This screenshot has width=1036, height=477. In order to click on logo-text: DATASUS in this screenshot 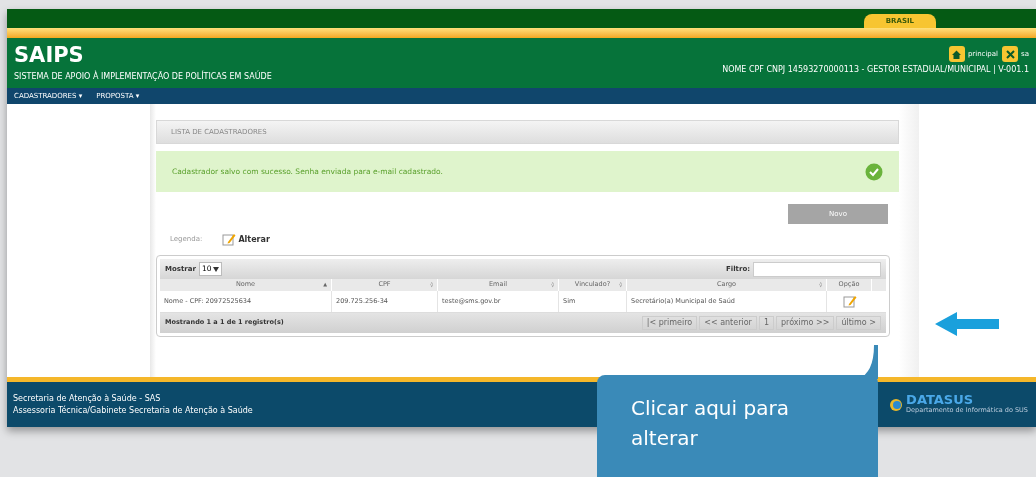, I will do `click(940, 400)`.